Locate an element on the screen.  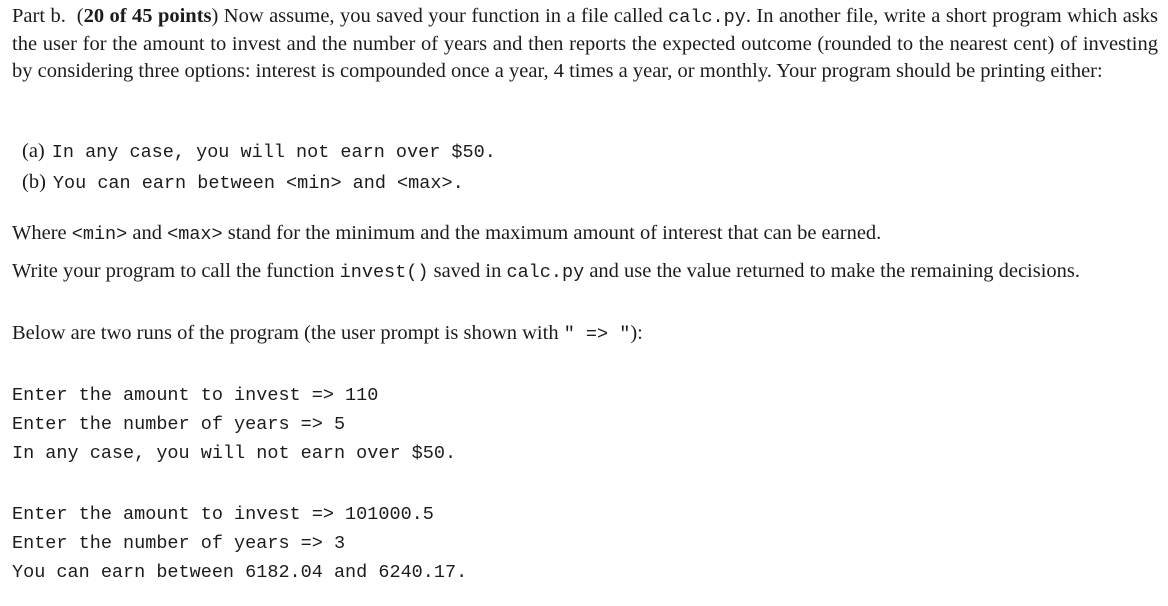
prompt-code: " => " is located at coordinates (597, 334).